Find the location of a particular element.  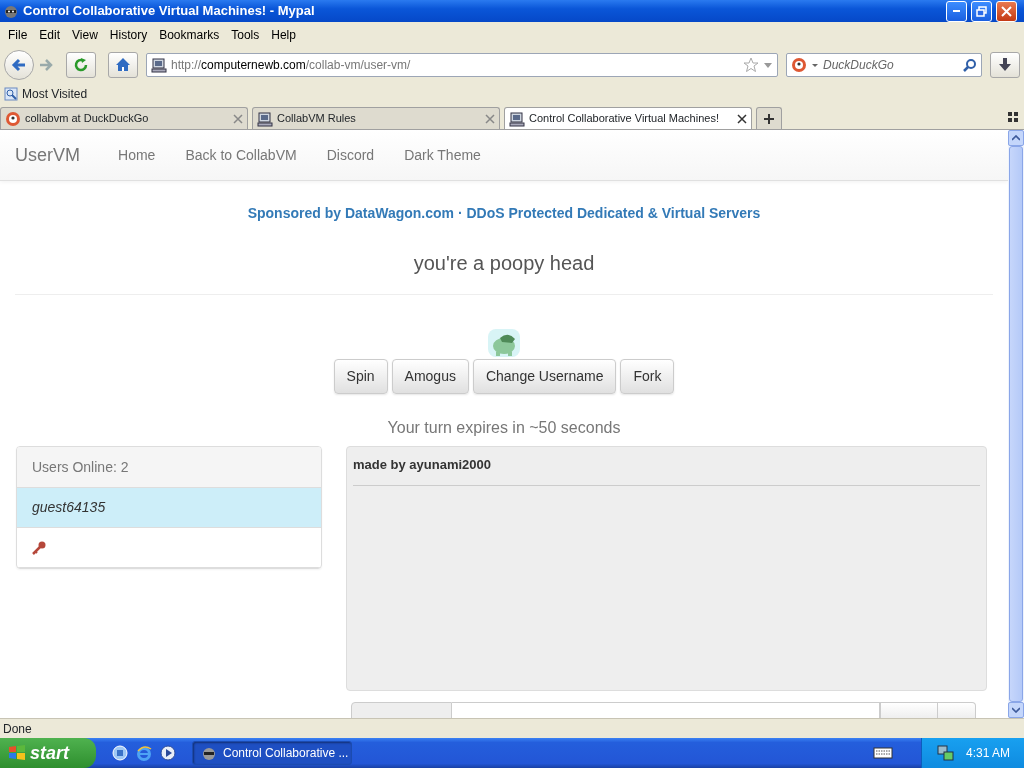

back-button is located at coordinates (19, 65).